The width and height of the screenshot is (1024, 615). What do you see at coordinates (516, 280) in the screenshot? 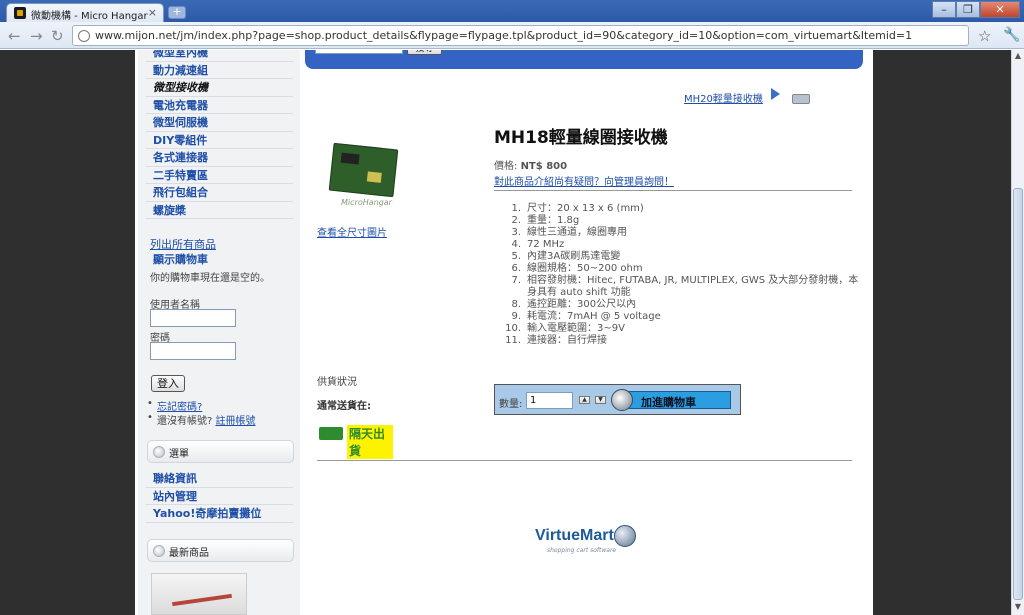
I see `spec-number: 7.` at bounding box center [516, 280].